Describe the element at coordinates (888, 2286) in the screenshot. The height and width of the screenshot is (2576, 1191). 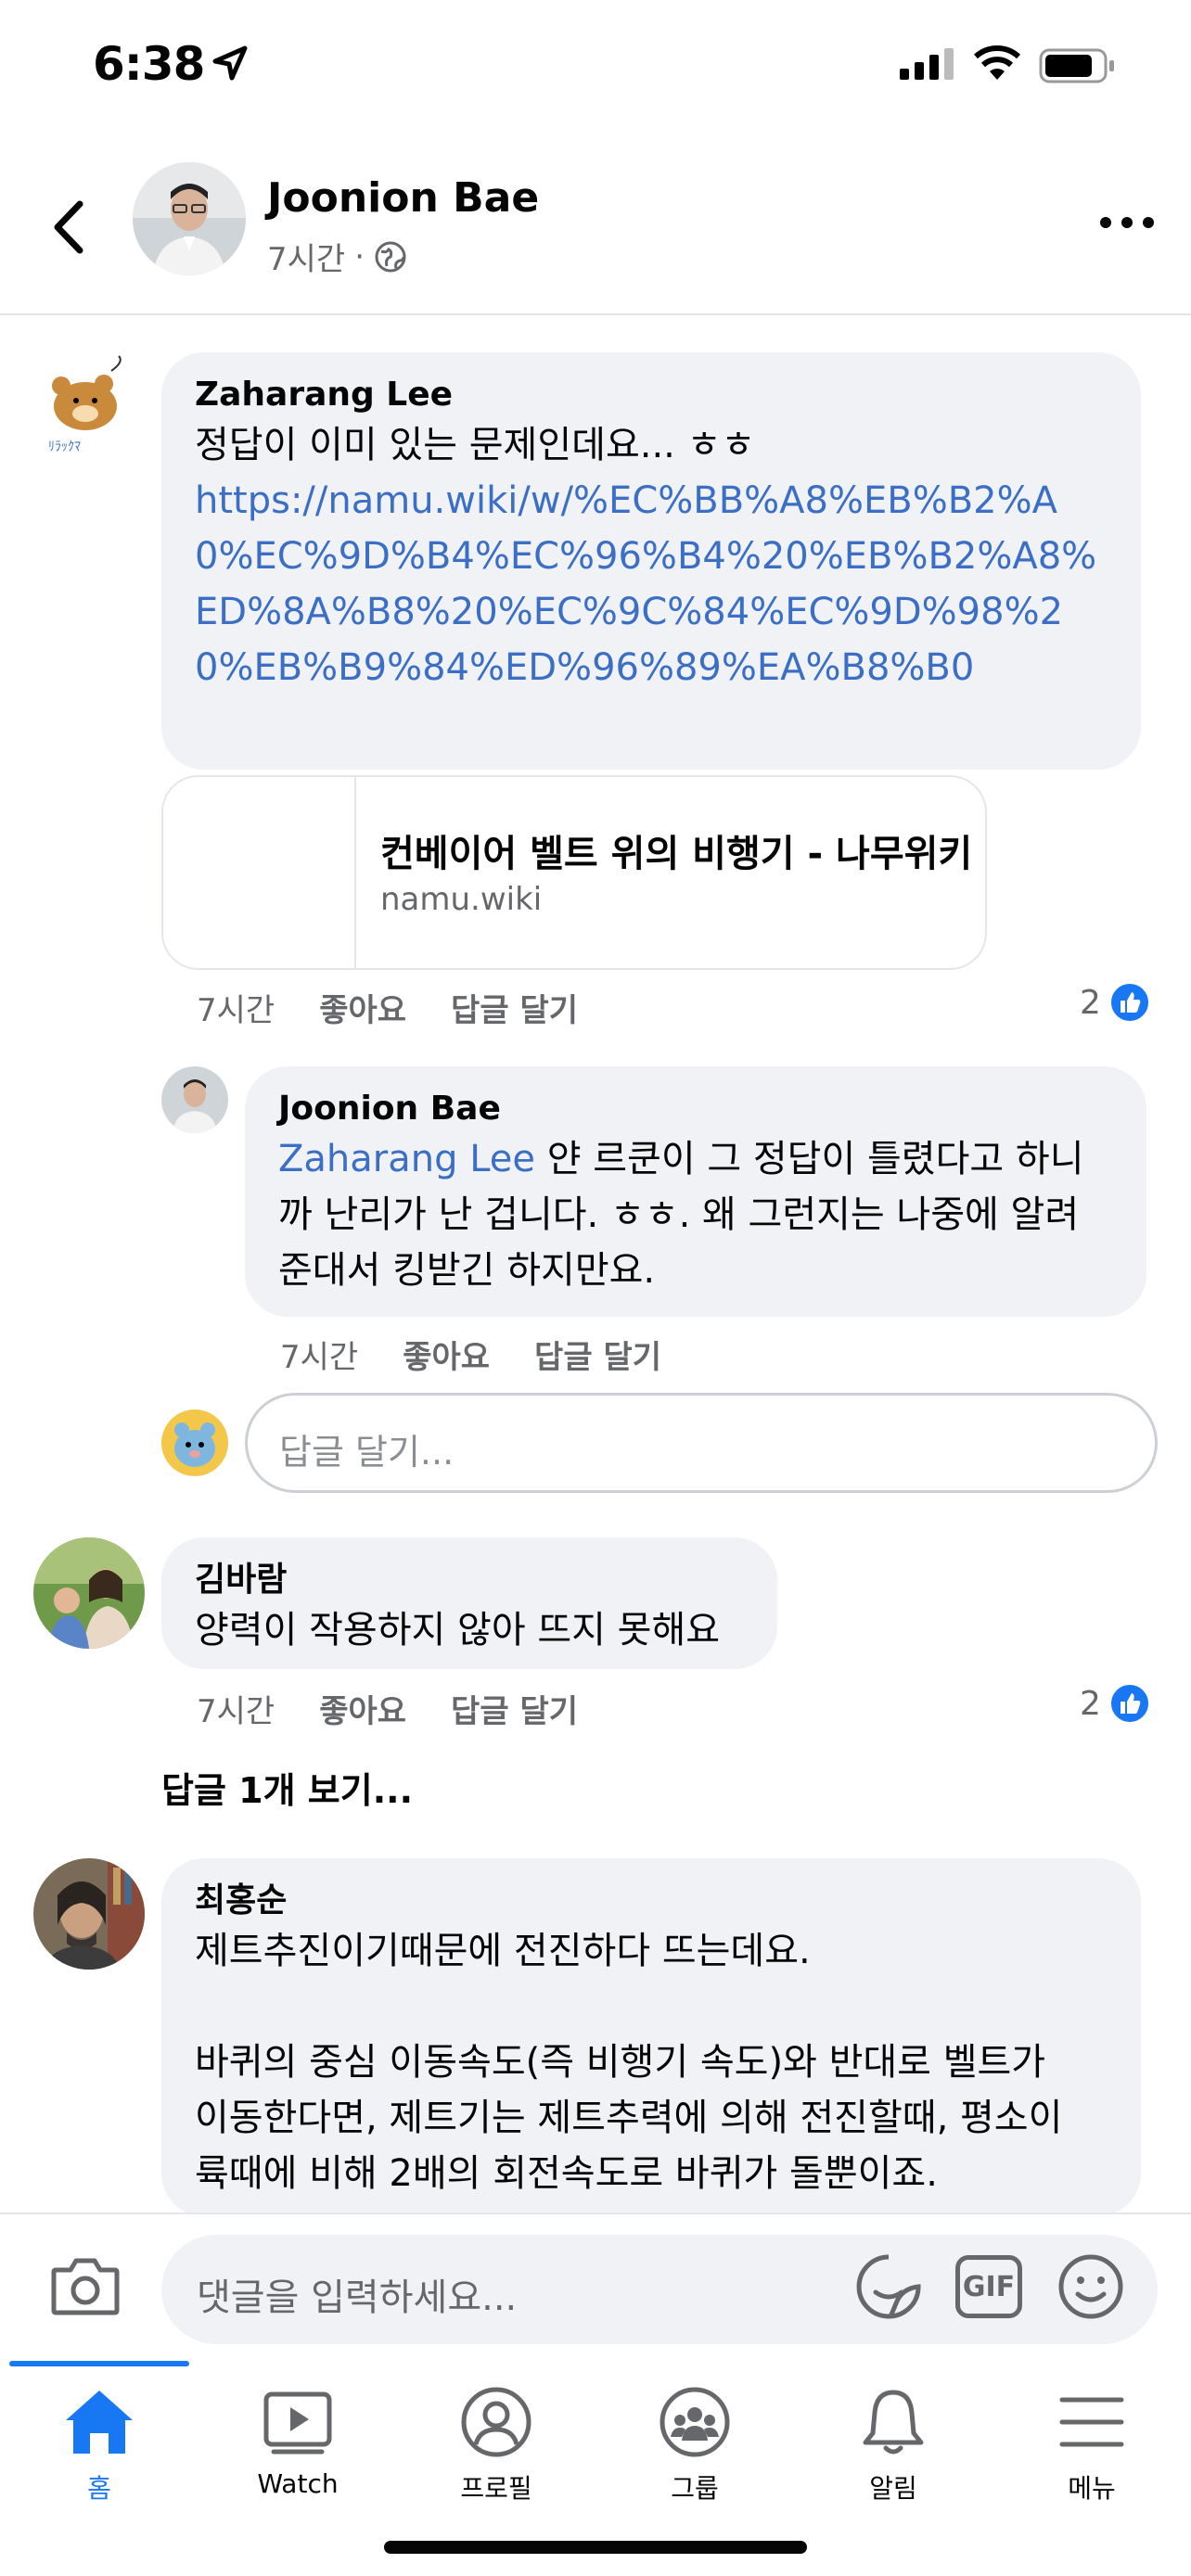
I see `sticker-icon` at that location.